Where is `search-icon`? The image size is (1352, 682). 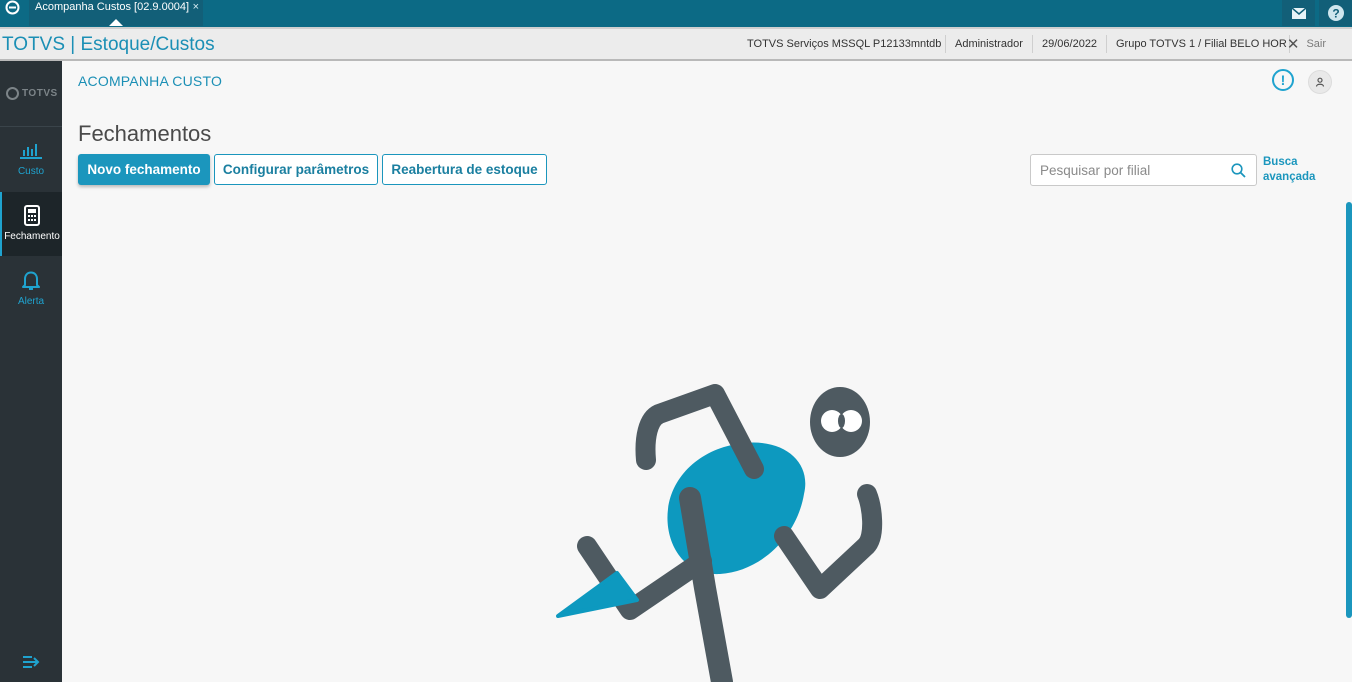
search-icon is located at coordinates (1238, 173).